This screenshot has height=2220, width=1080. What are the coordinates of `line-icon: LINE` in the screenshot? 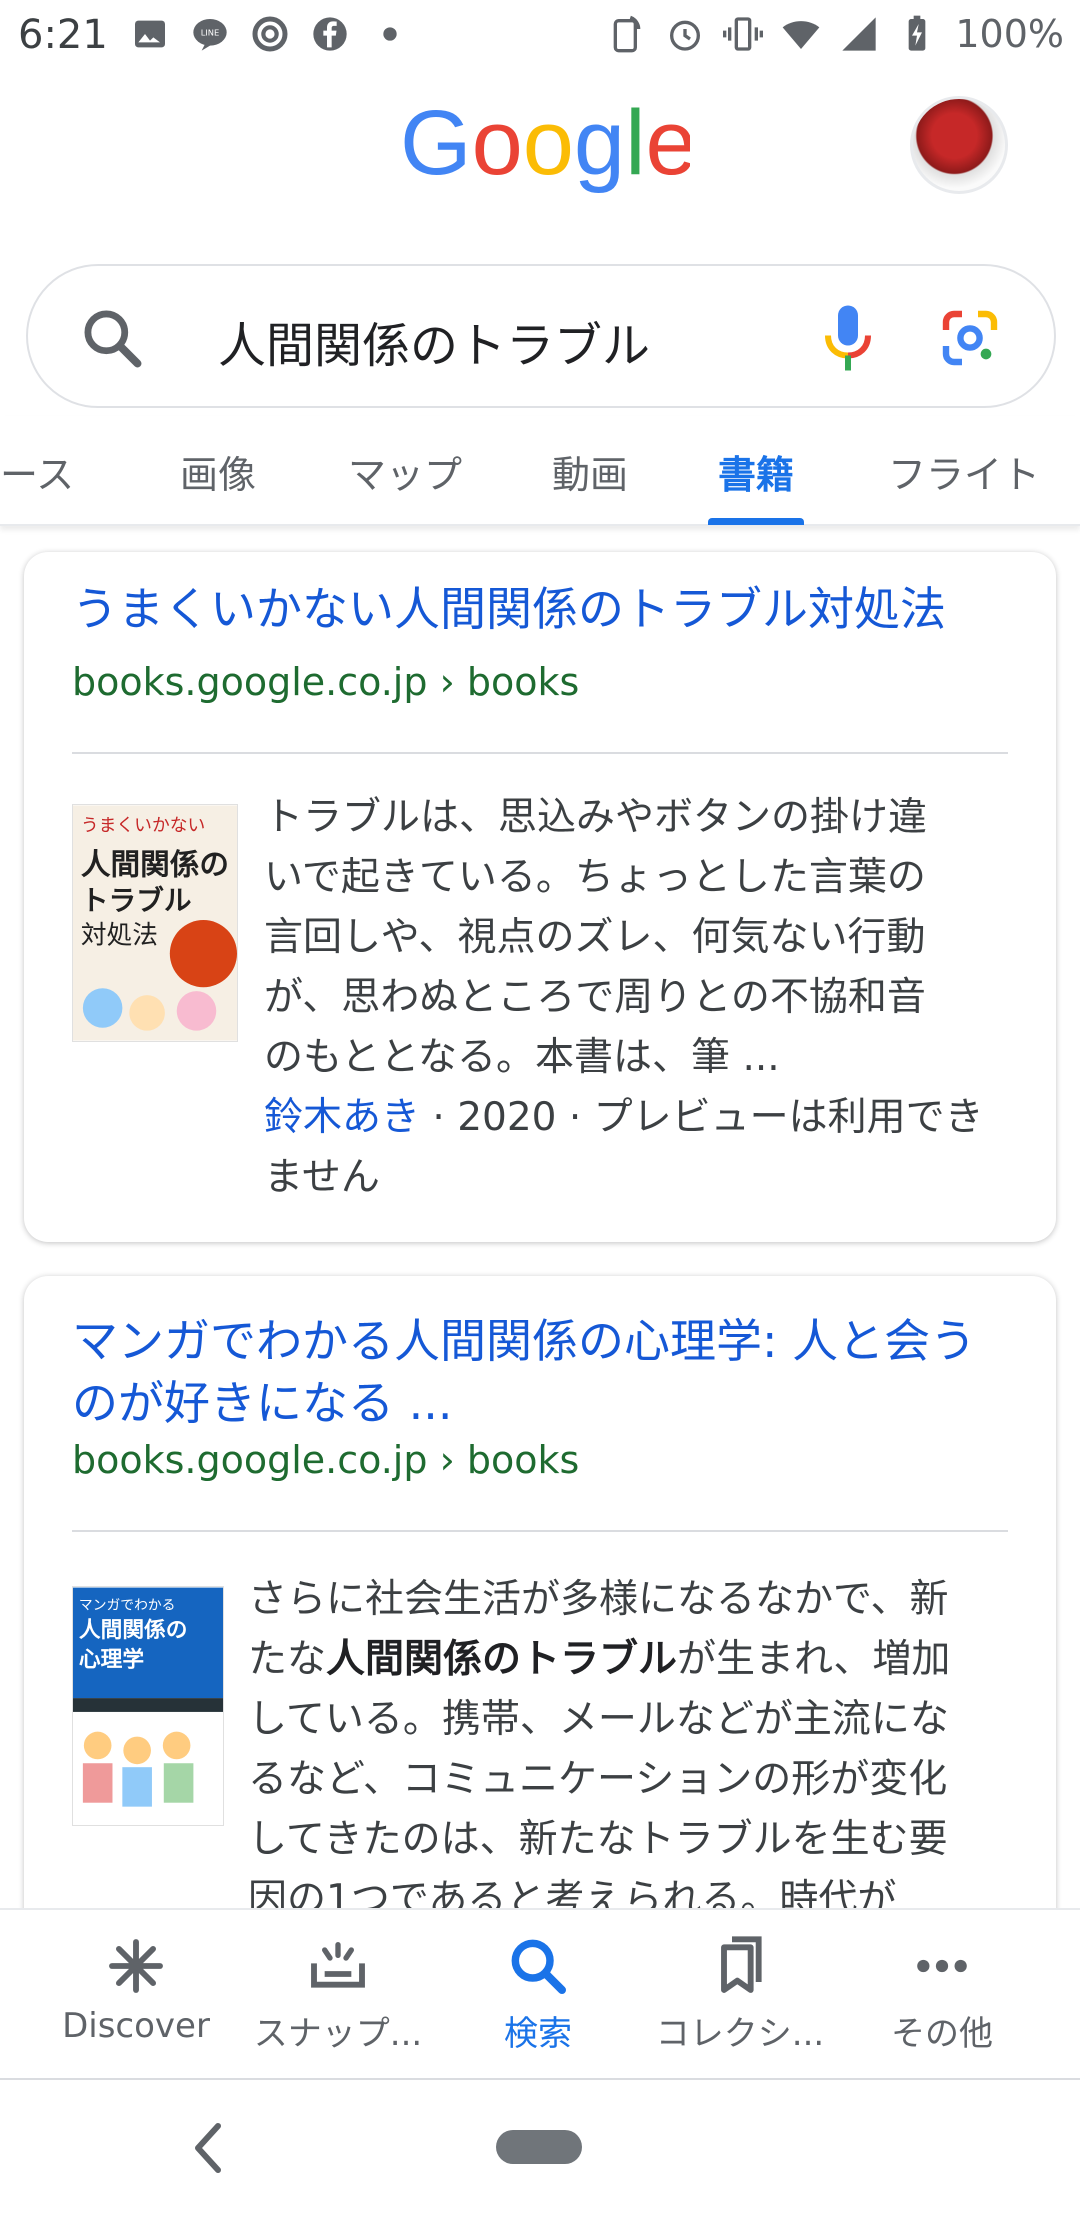 It's located at (210, 35).